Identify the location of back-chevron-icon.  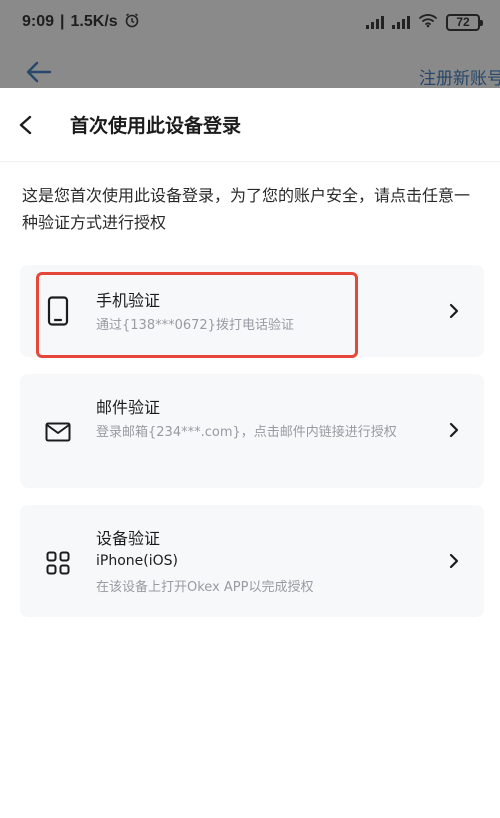
(30, 125).